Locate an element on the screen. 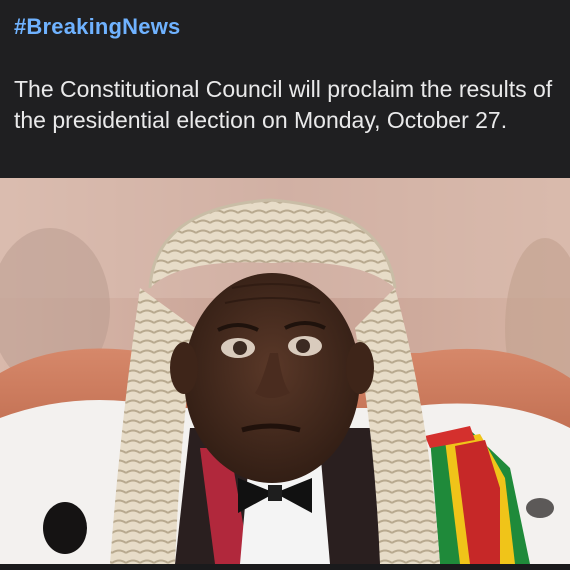 The width and height of the screenshot is (570, 570). bottom-divider is located at coordinates (285, 567).